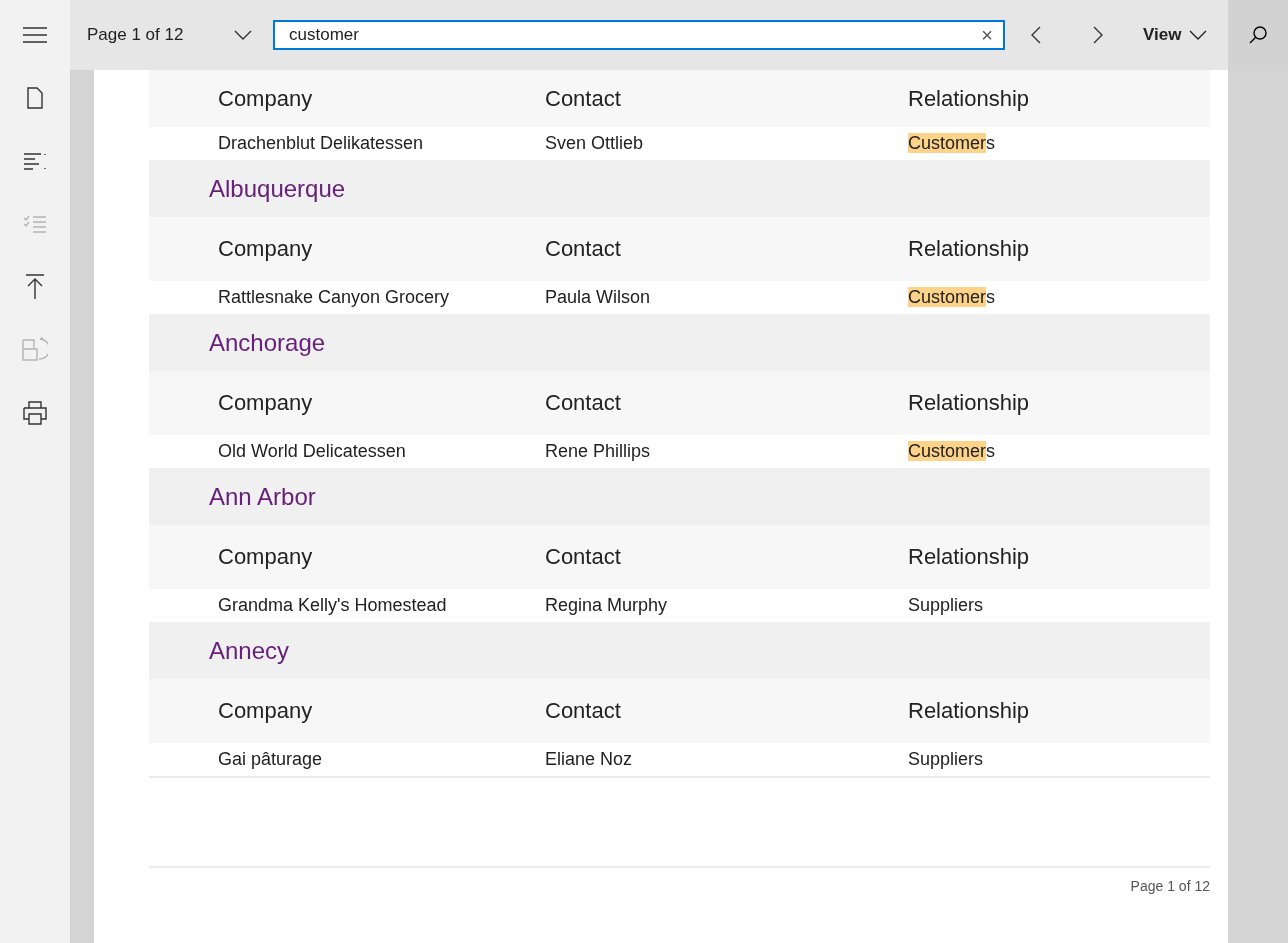  I want to click on page-footer: Page 1 of 12, so click(1170, 886).